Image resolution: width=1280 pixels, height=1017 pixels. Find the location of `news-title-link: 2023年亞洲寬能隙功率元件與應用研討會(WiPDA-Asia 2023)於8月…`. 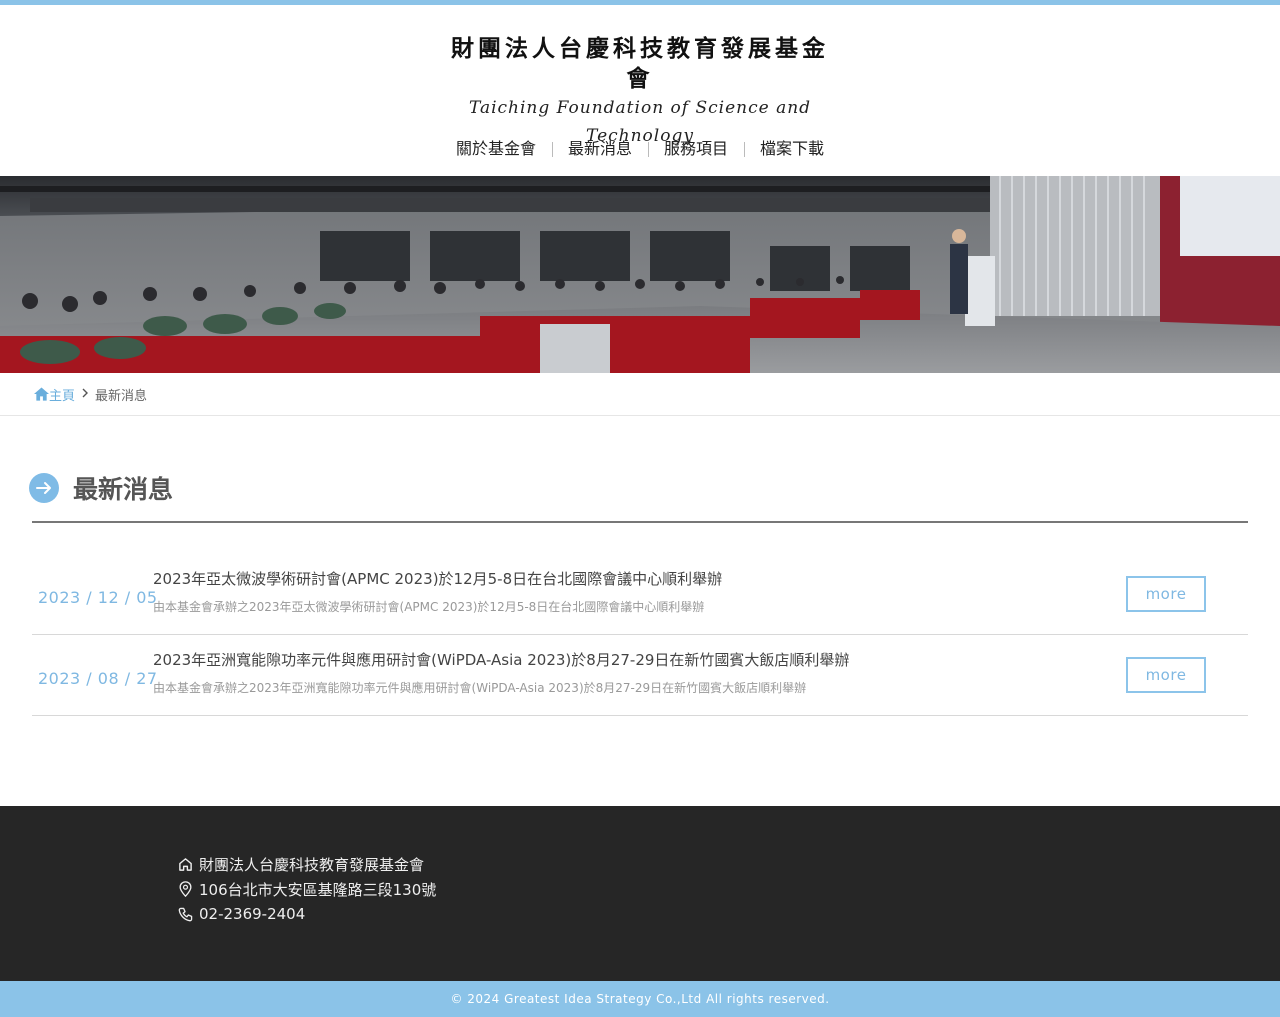

news-title-link: 2023年亞洲寬能隙功率元件與應用研討會(WiPDA-Asia 2023)於8月… is located at coordinates (501, 659).